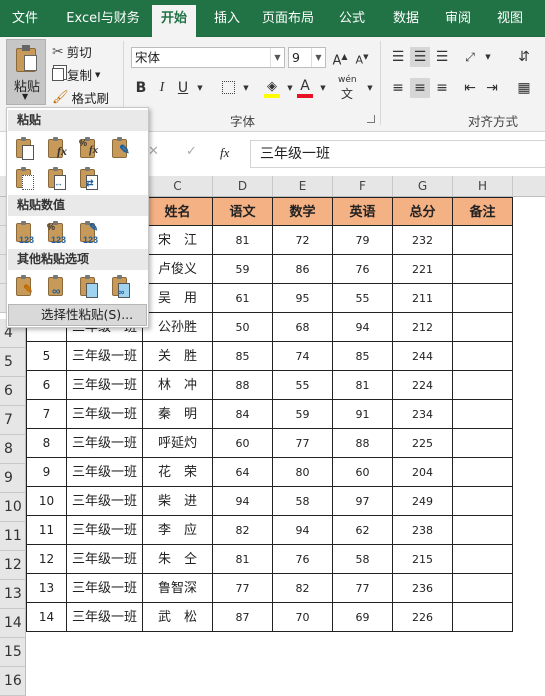 This screenshot has width=545, height=696. Describe the element at coordinates (13, 478) in the screenshot. I see `row-header: 9` at that location.